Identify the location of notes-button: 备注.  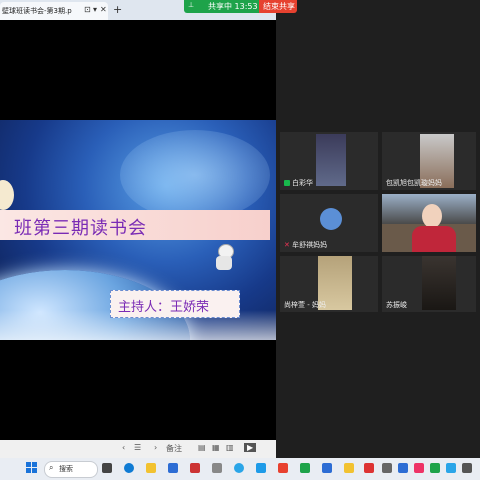
(174, 448).